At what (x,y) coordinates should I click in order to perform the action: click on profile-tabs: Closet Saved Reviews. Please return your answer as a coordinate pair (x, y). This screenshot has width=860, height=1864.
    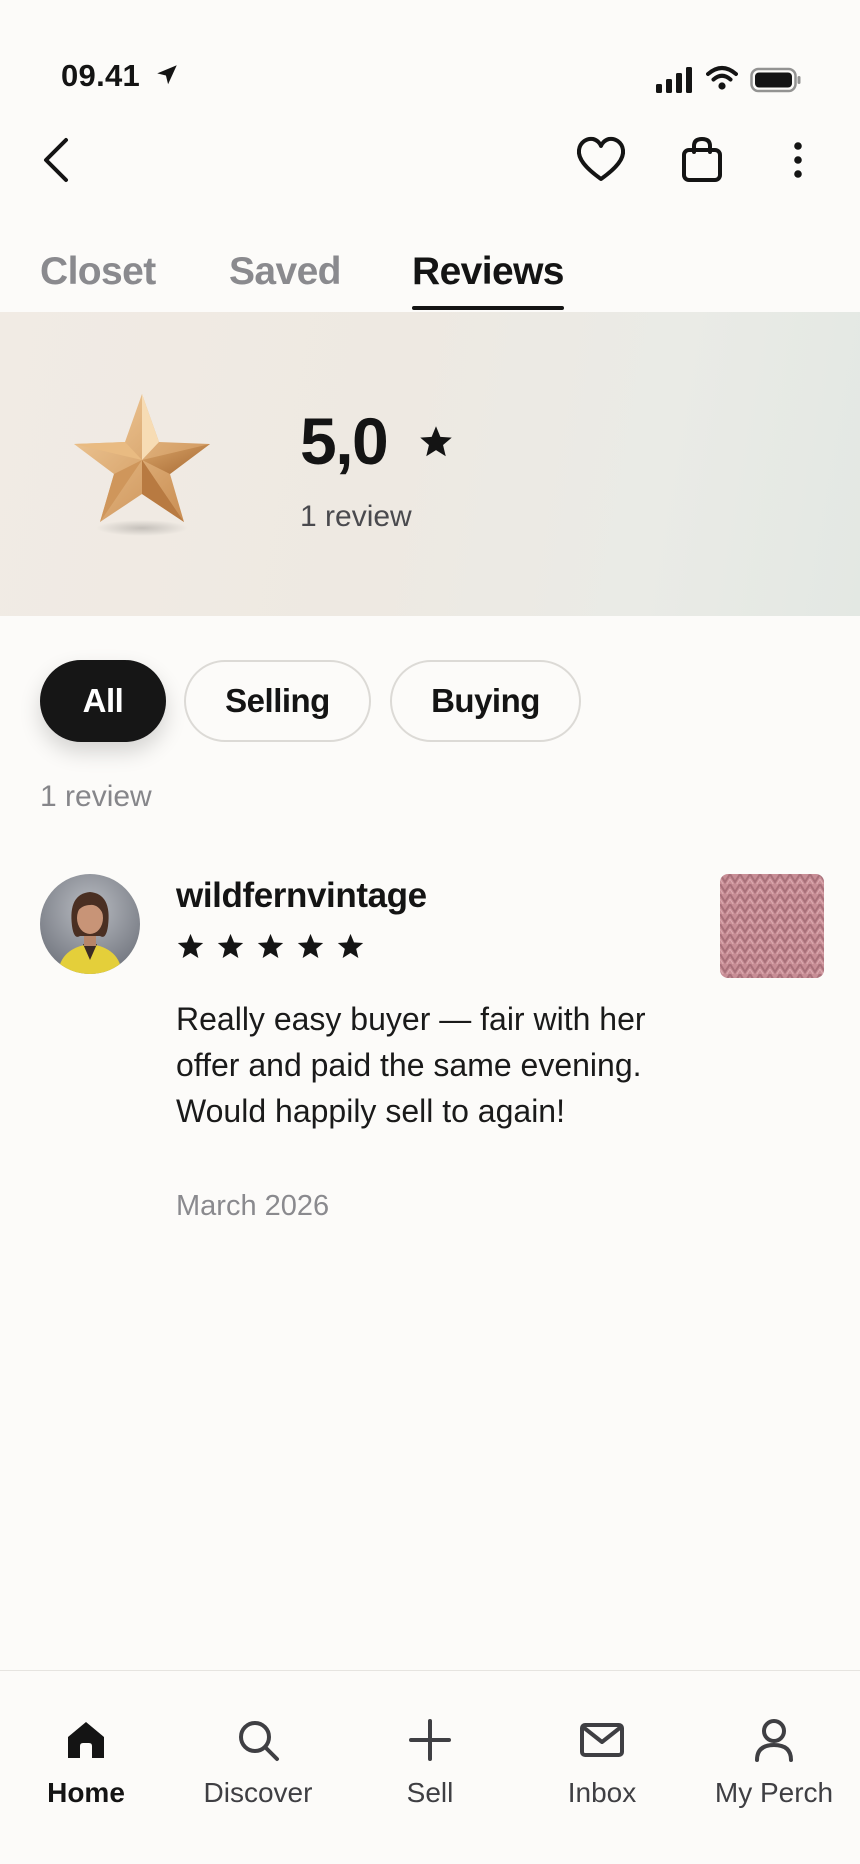
    Looking at the image, I should click on (430, 281).